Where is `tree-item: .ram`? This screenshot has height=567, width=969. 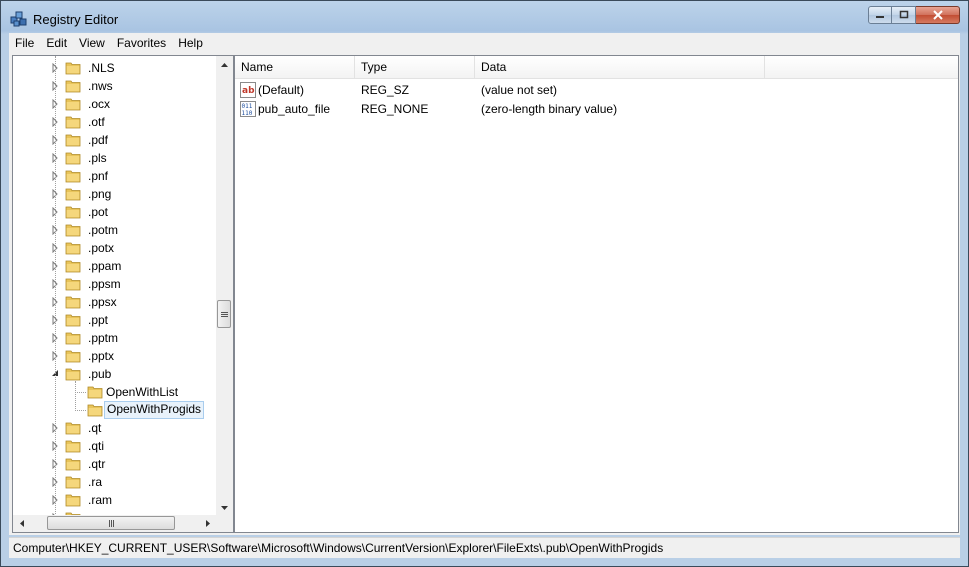 tree-item: .ram is located at coordinates (114, 500).